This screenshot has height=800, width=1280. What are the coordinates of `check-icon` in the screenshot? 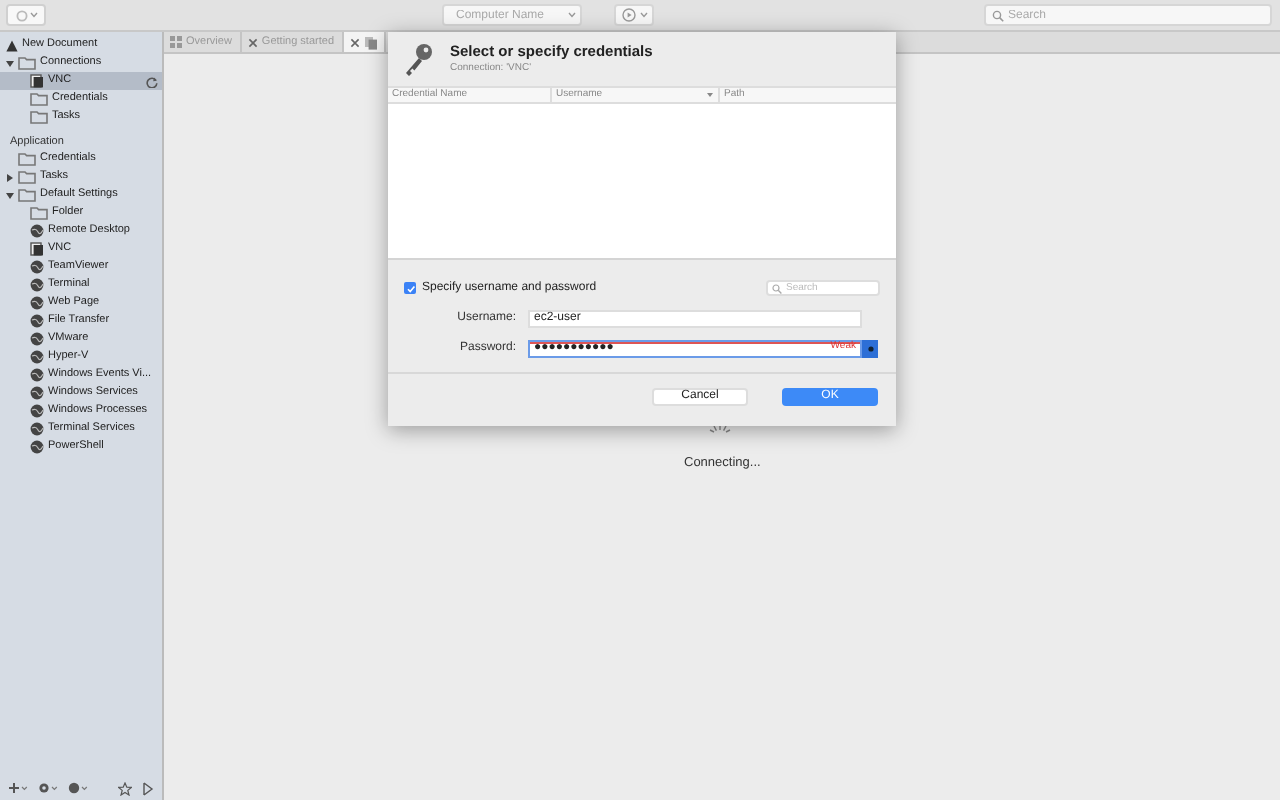 It's located at (410, 288).